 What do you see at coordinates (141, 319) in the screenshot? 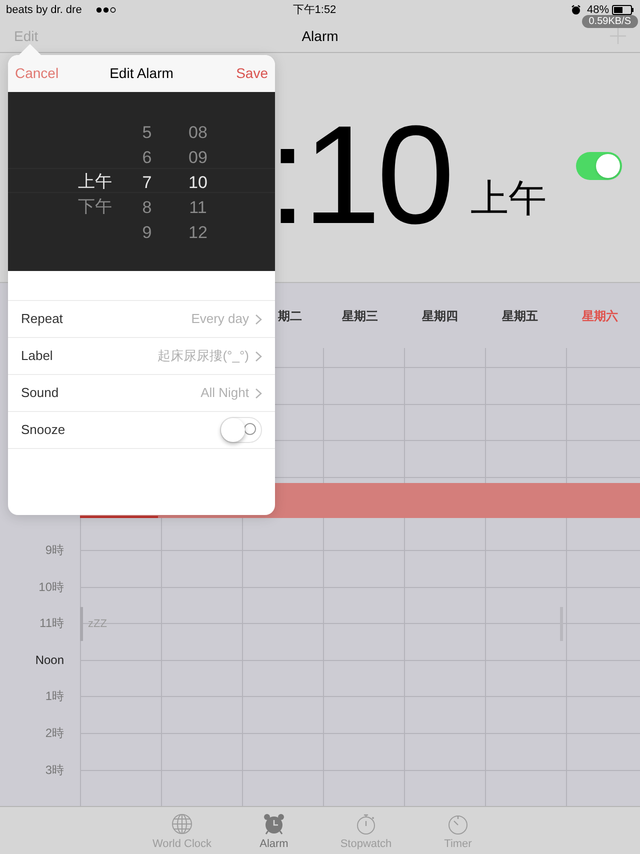
I see `setting-row: Repeat Every day` at bounding box center [141, 319].